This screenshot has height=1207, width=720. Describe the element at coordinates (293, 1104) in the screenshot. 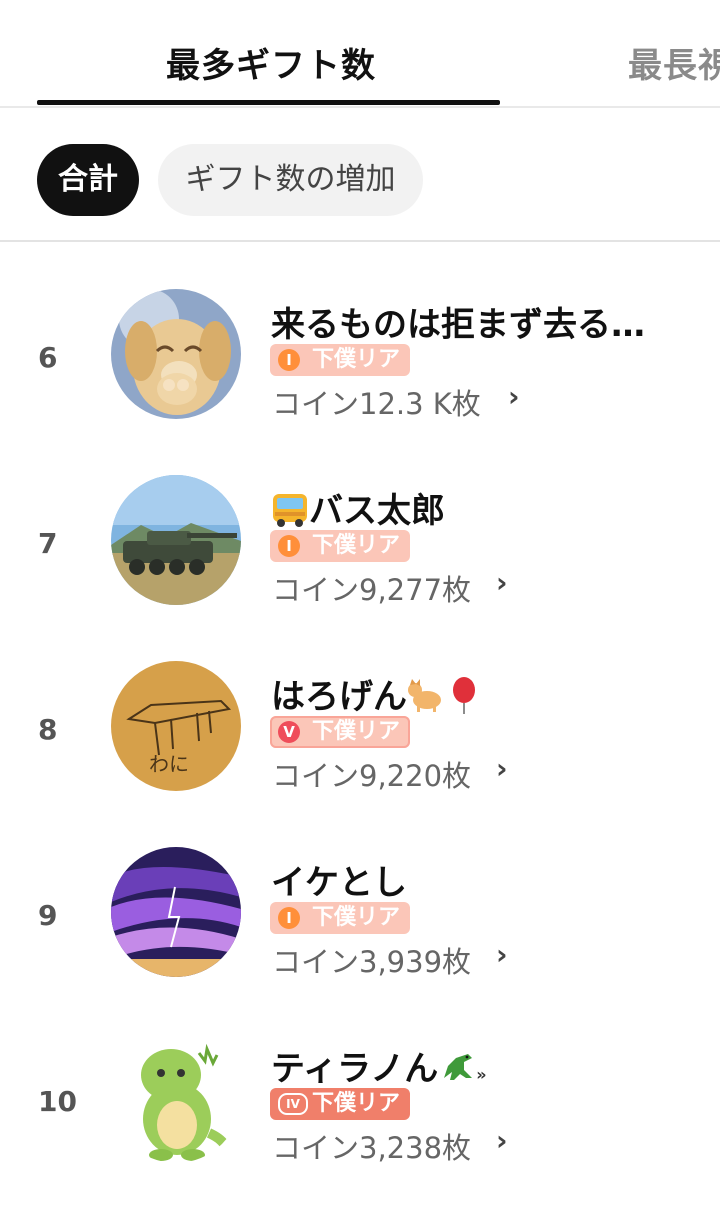

I see `heart-level-icon: IV` at that location.